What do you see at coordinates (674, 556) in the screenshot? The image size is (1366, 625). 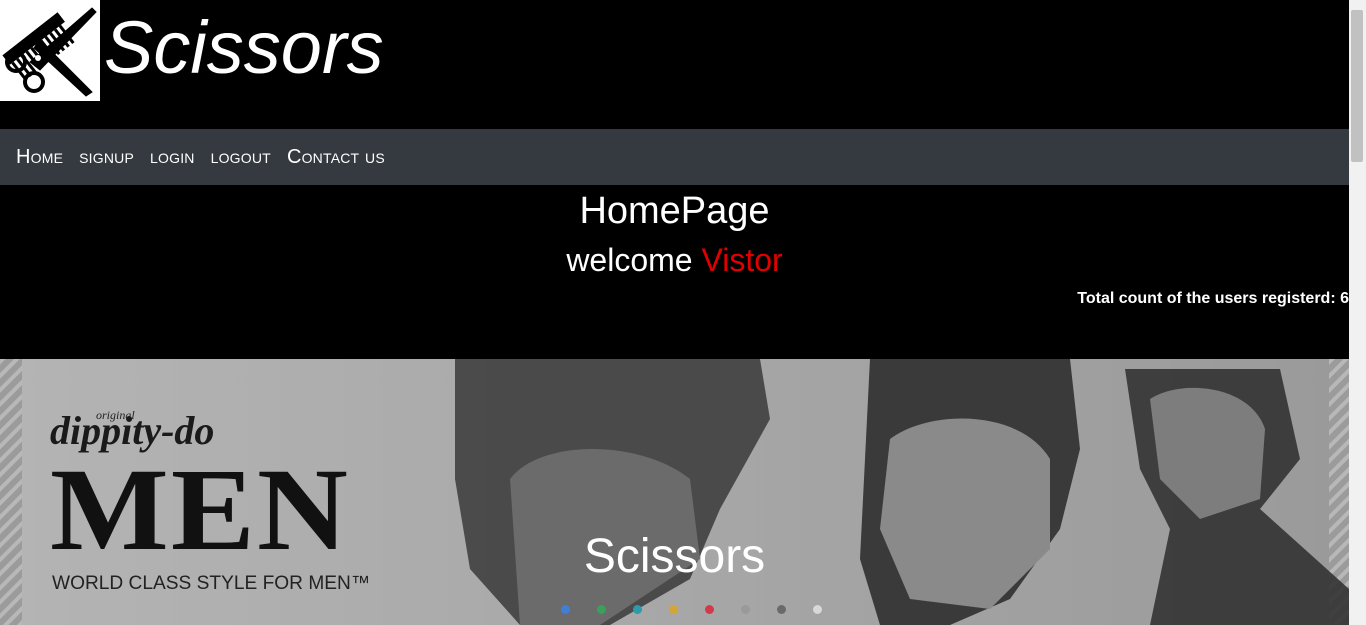 I see `carousel-caption: Scissors` at bounding box center [674, 556].